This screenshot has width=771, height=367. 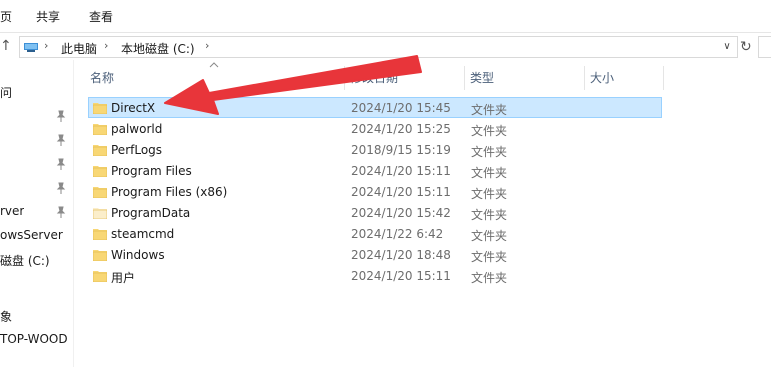 I want to click on file-name: 用户, so click(x=123, y=278).